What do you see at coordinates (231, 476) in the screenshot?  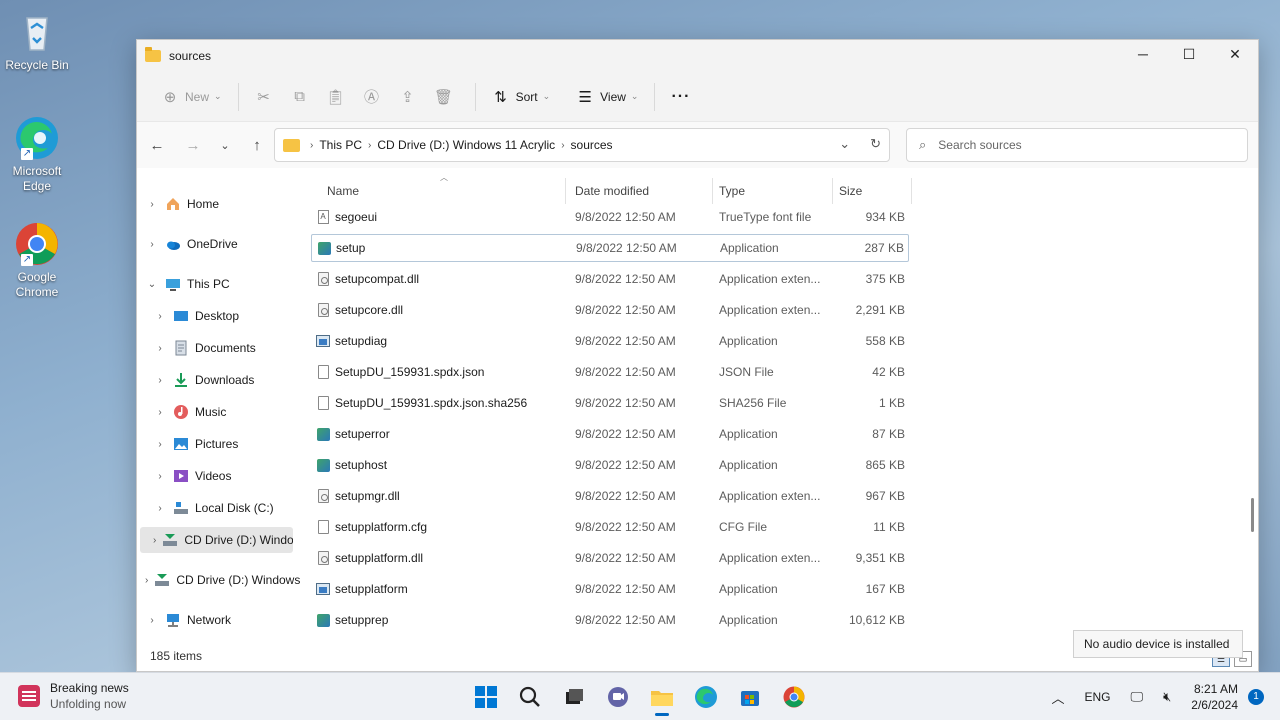 I see `nav-item-videos: › Videos` at bounding box center [231, 476].